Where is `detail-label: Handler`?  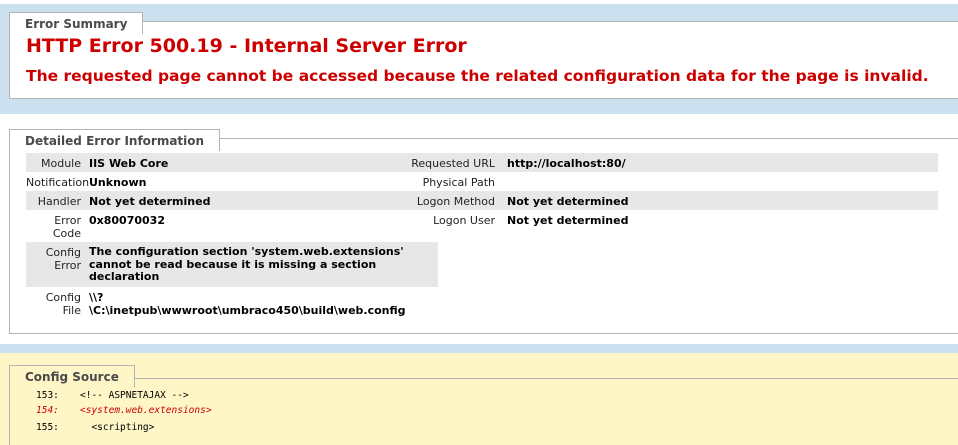
detail-label: Handler is located at coordinates (59, 201).